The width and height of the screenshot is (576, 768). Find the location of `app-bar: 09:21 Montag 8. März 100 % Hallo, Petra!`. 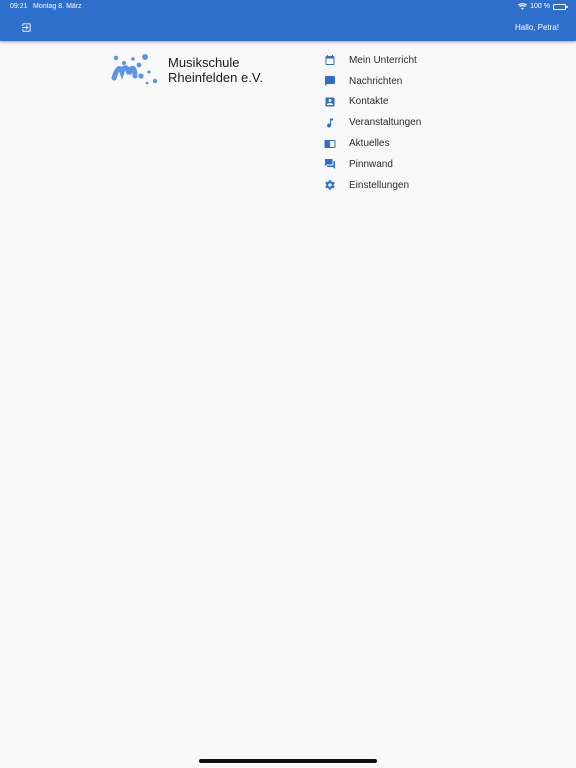

app-bar: 09:21 Montag 8. März 100 % Hallo, Petra! is located at coordinates (288, 20).